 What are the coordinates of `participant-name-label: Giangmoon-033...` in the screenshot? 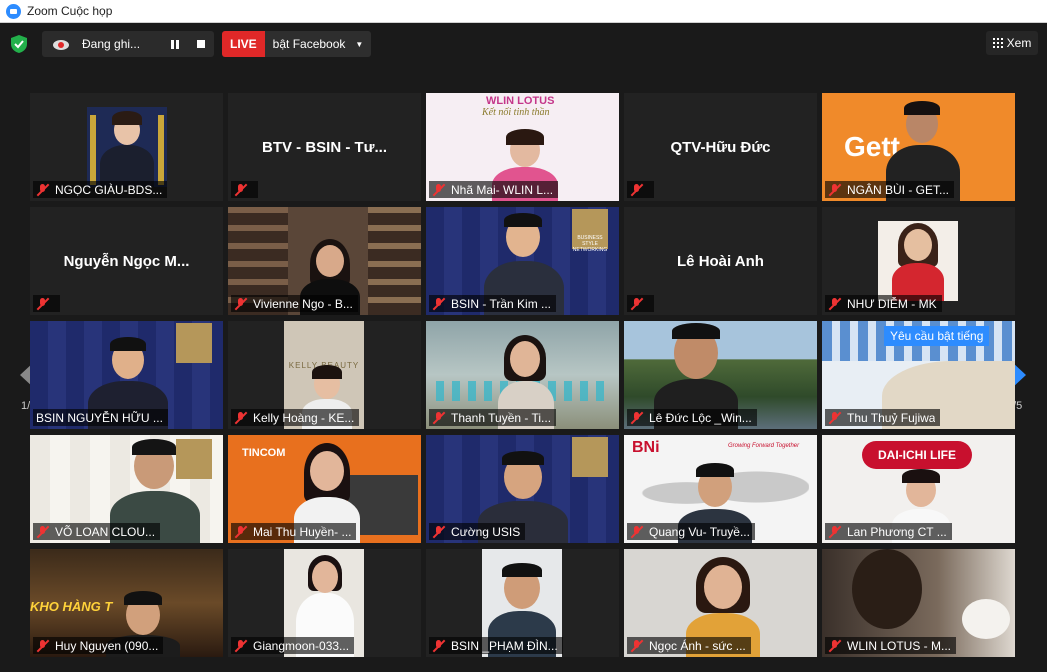 It's located at (293, 645).